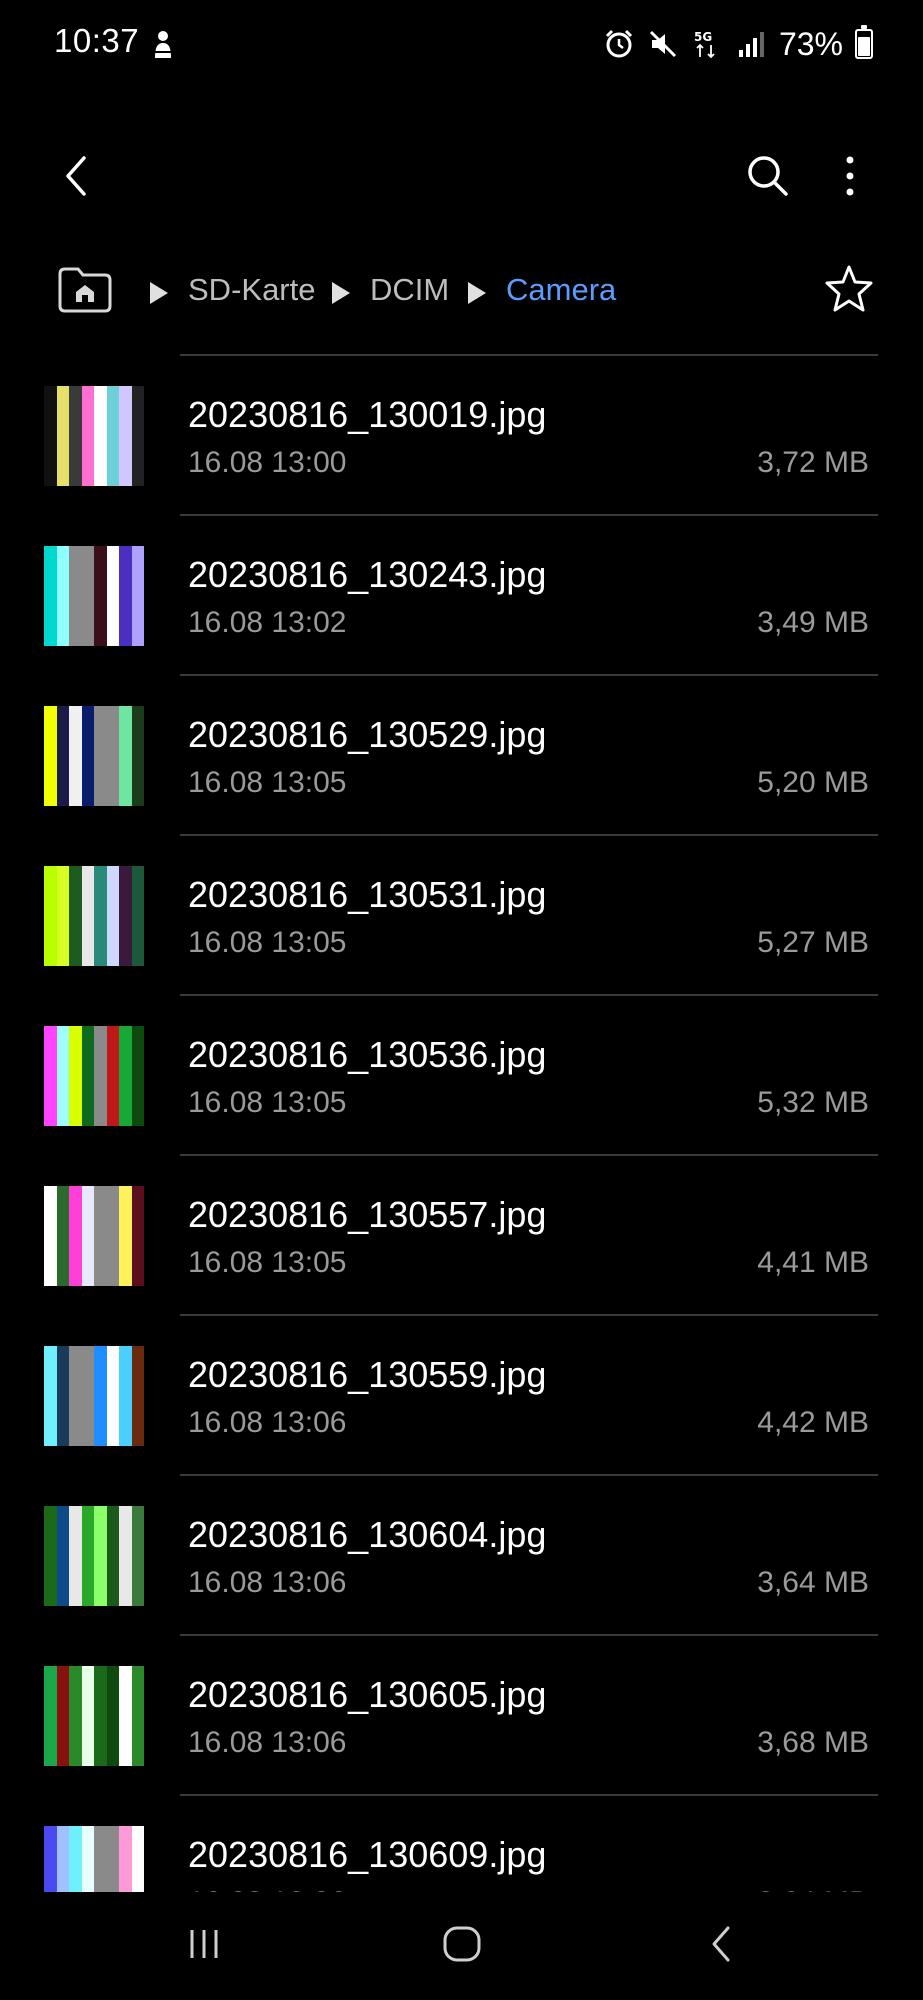 Image resolution: width=923 pixels, height=2000 pixels. Describe the element at coordinates (461, 916) in the screenshot. I see `file-list-item: 20230816_130531.jpg 16.08 13:05 5,27 MB` at that location.